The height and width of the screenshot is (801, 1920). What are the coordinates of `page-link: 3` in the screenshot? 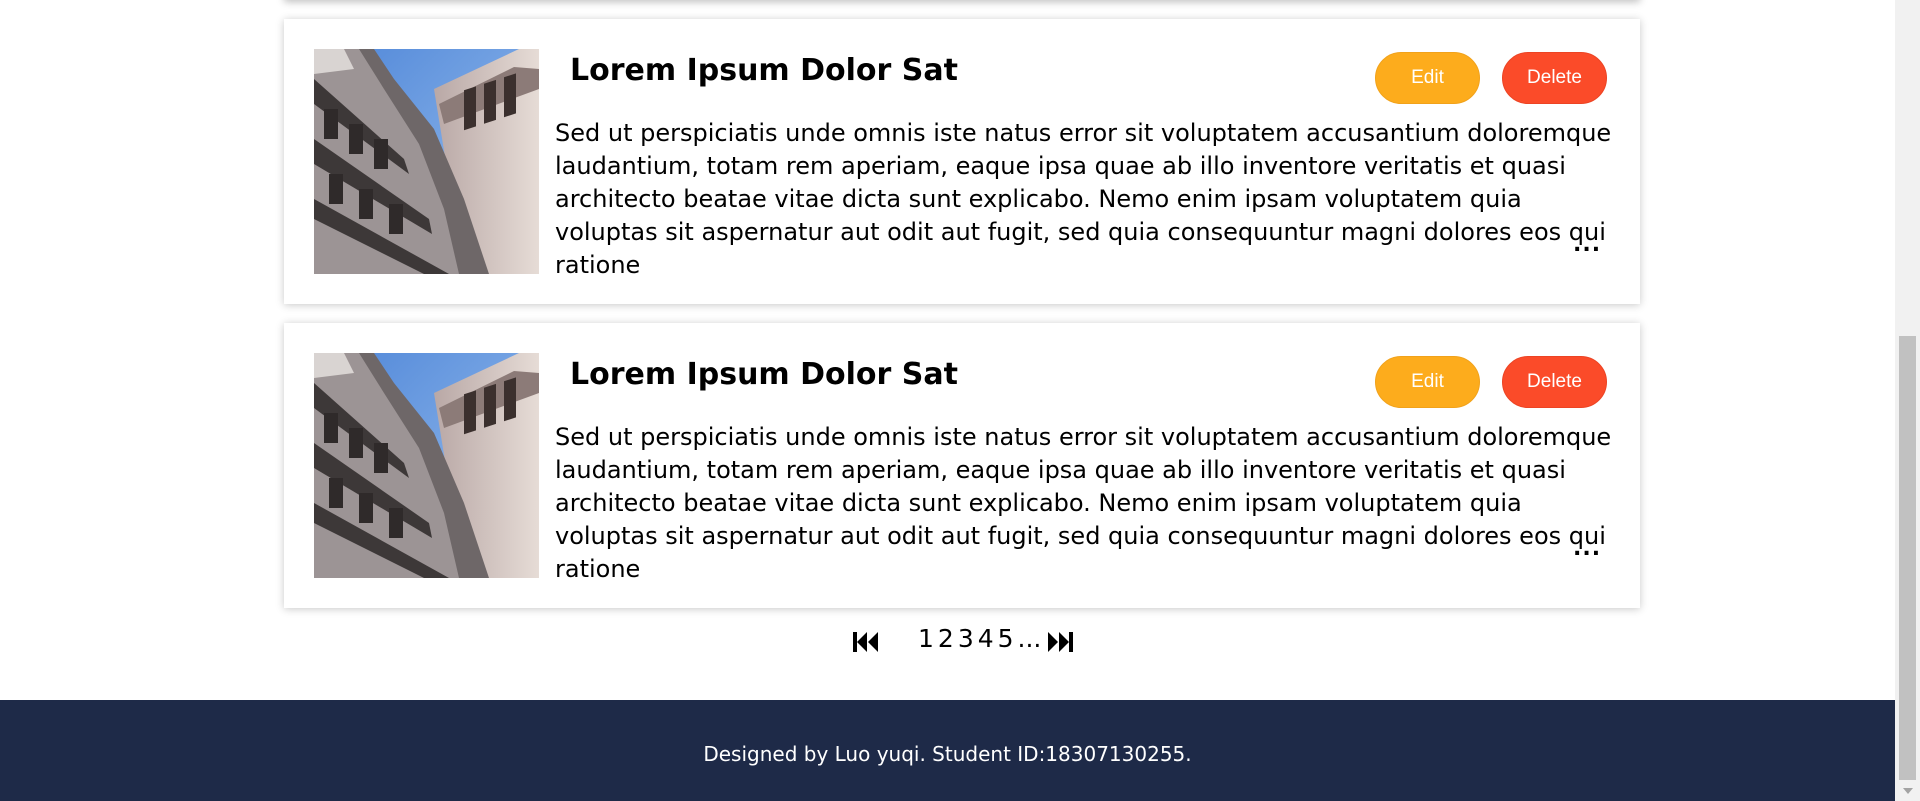 It's located at (966, 638).